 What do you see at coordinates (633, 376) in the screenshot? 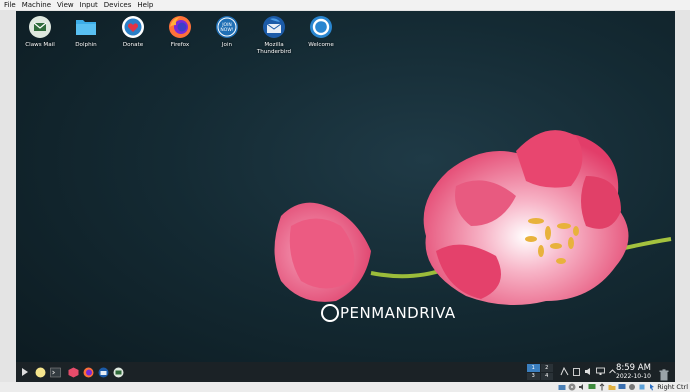
I see `clock-date: 2022-10-10` at bounding box center [633, 376].